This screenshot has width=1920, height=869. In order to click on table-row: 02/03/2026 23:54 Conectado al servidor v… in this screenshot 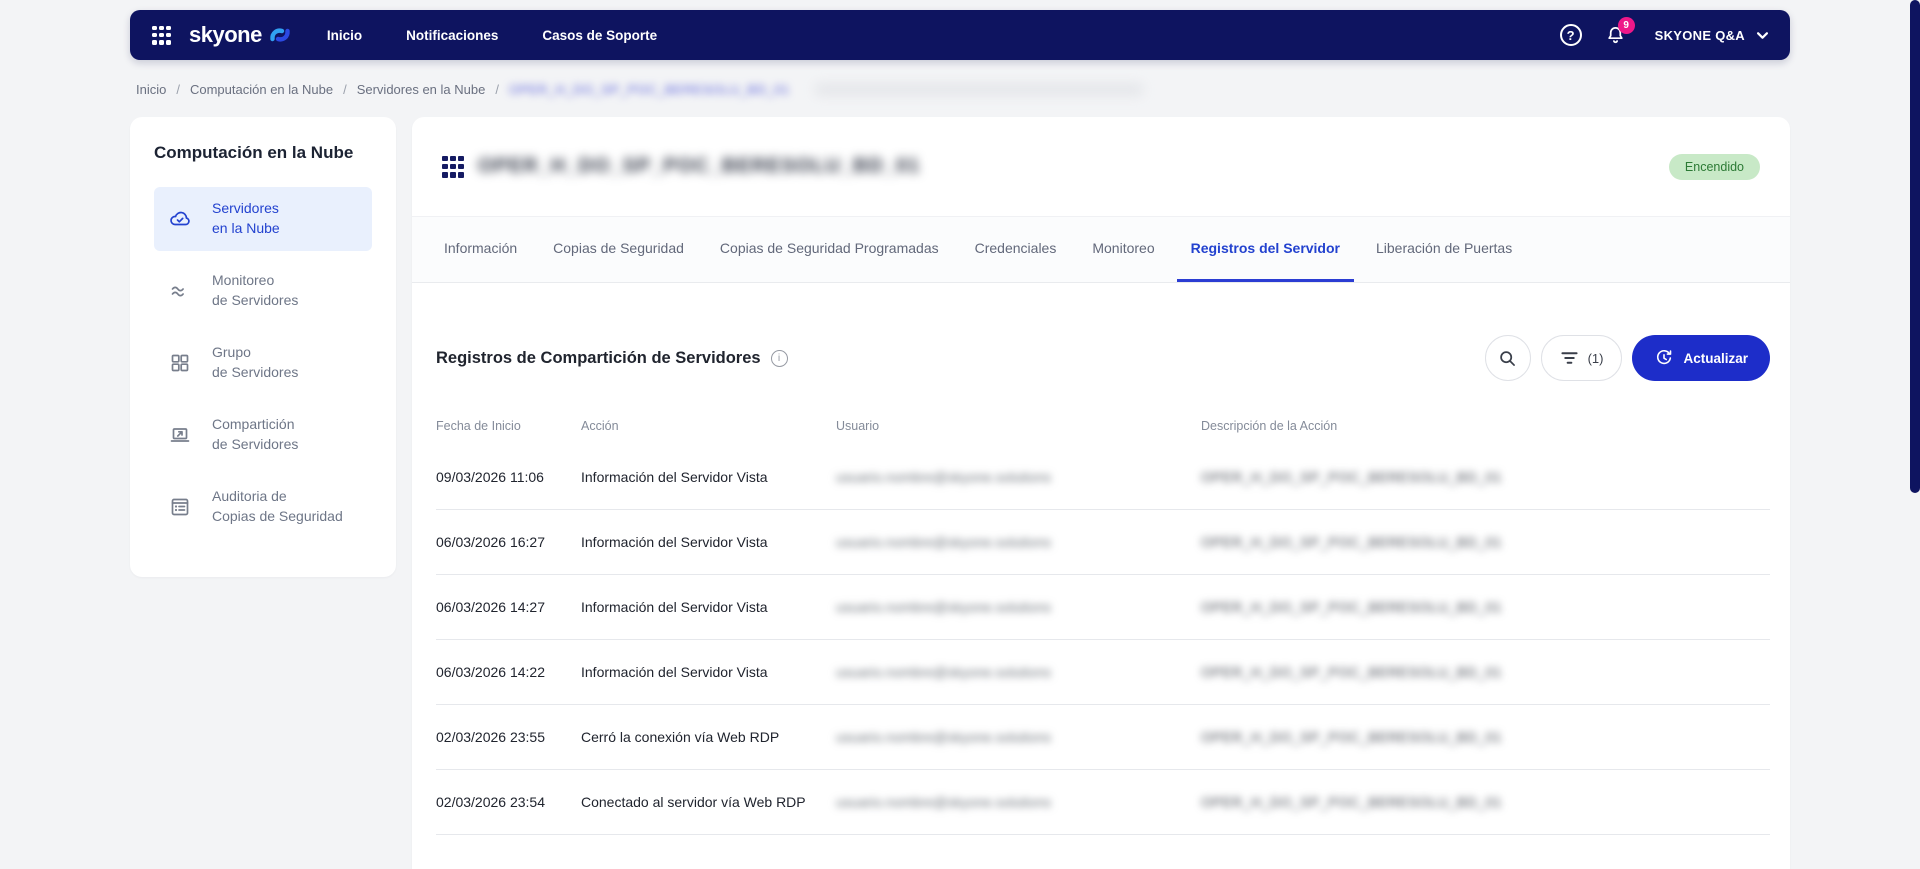, I will do `click(1103, 802)`.